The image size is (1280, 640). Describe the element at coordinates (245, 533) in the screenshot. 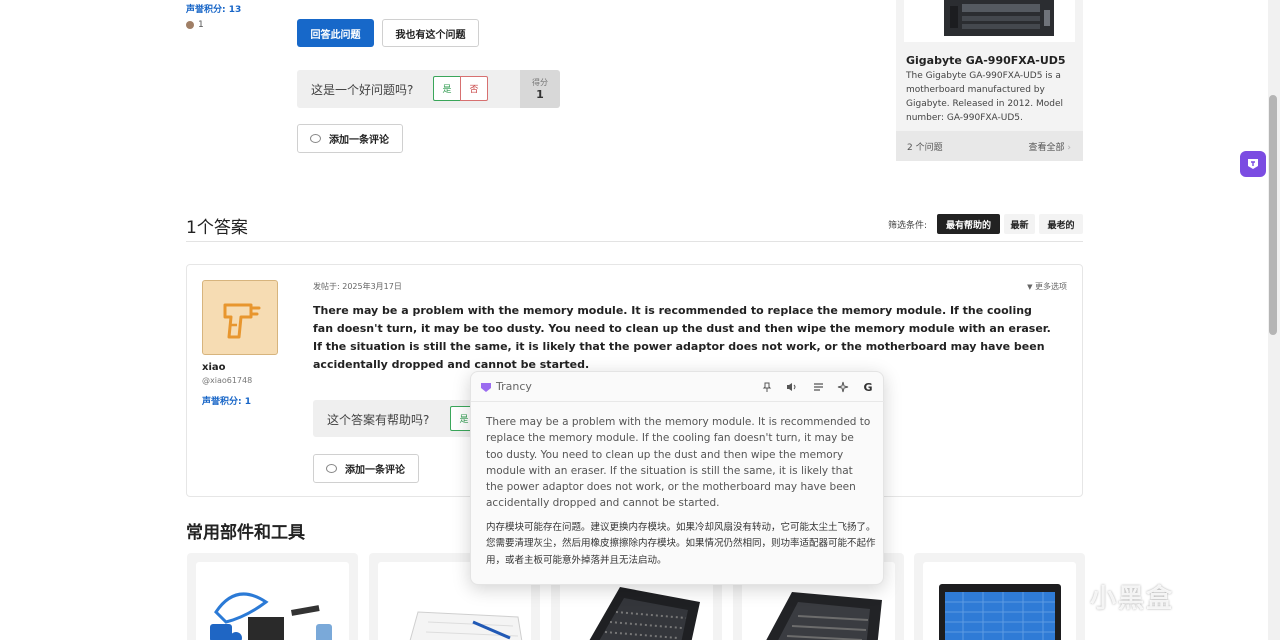

I see `tools-heading: 常用部件和工具` at that location.